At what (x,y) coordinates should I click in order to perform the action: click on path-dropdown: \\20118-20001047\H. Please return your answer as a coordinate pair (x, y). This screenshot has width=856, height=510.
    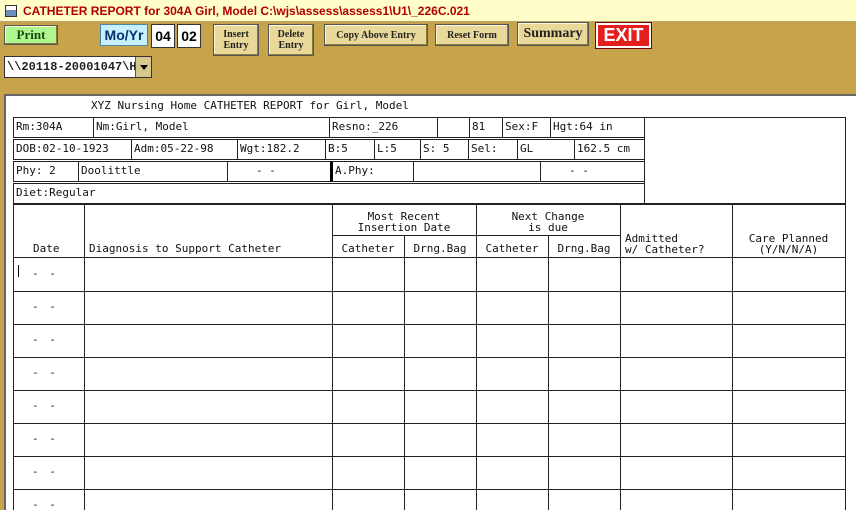
    Looking at the image, I should click on (78, 67).